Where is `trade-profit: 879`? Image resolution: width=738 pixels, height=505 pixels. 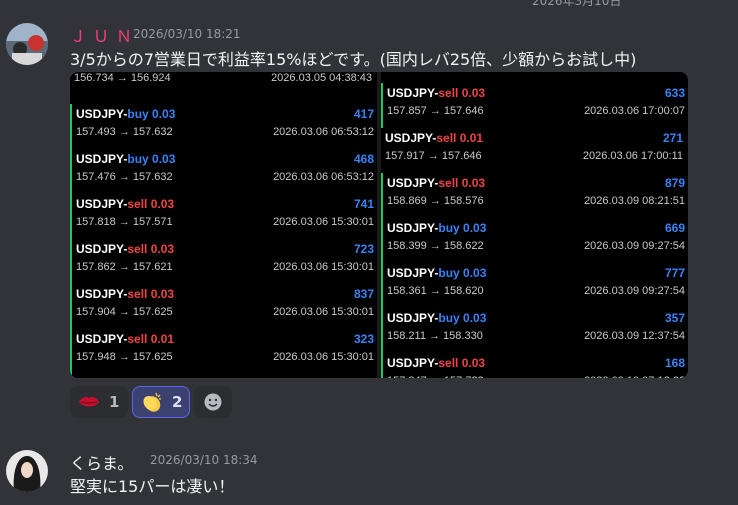 trade-profit: 879 is located at coordinates (674, 183).